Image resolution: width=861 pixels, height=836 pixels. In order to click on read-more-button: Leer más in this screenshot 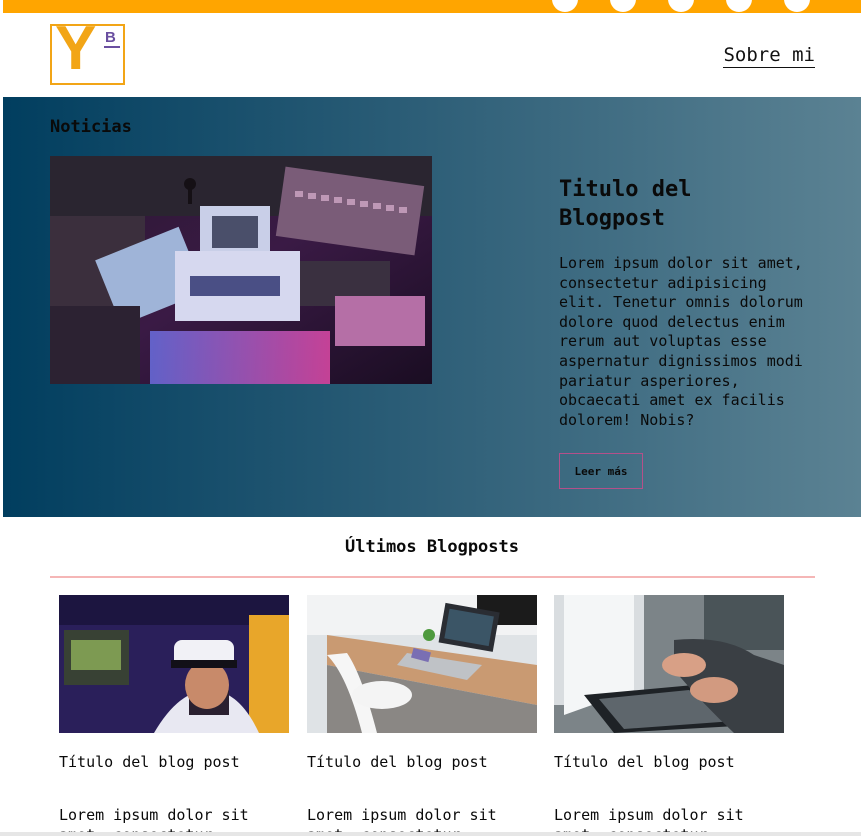, I will do `click(601, 471)`.